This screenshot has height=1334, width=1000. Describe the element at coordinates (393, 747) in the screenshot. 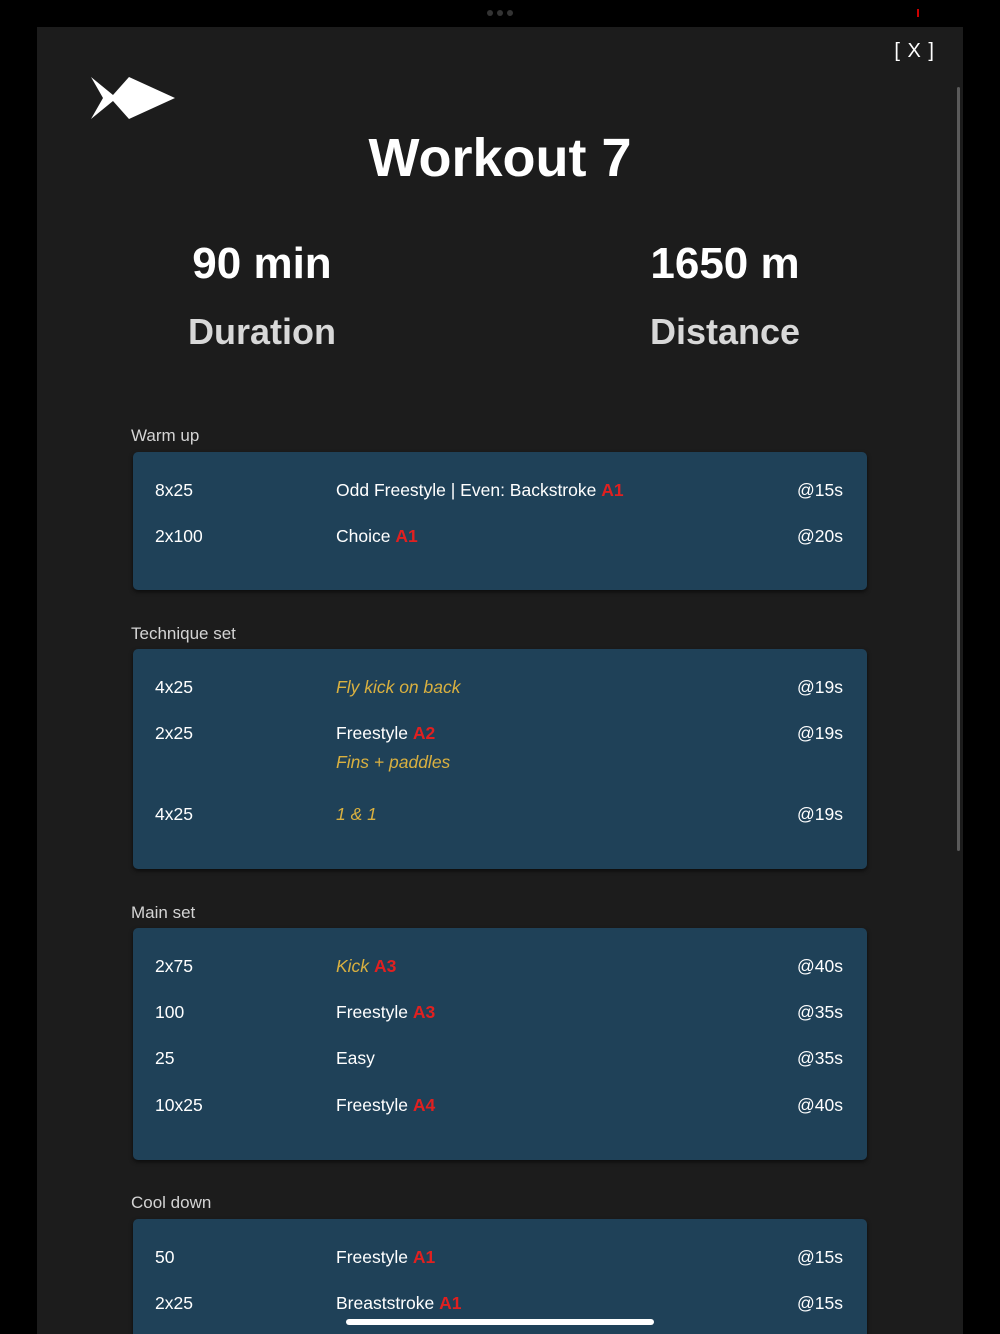

I see `set-description: Freestyle A2 Fins + paddles` at that location.